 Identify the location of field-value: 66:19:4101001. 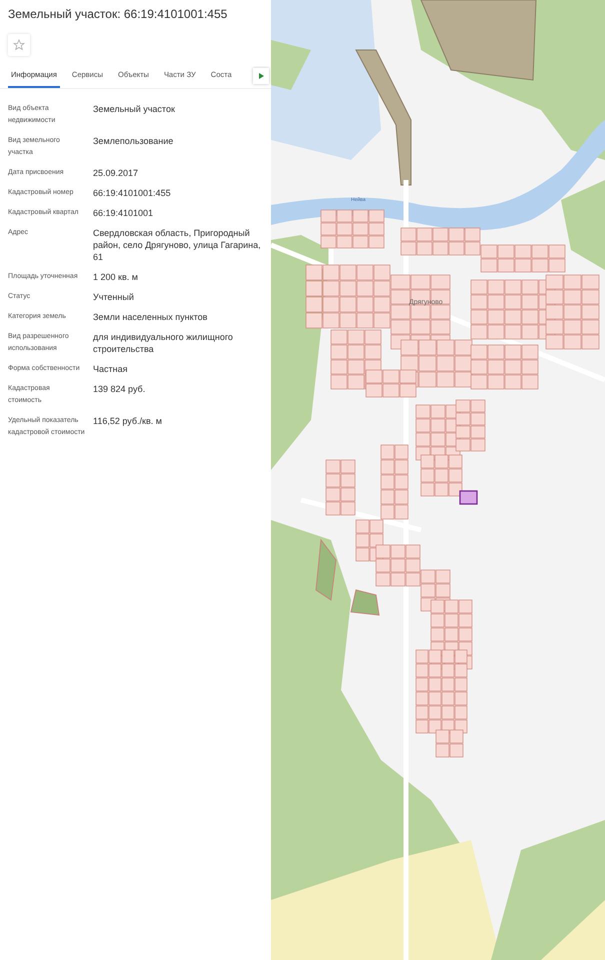
(123, 213).